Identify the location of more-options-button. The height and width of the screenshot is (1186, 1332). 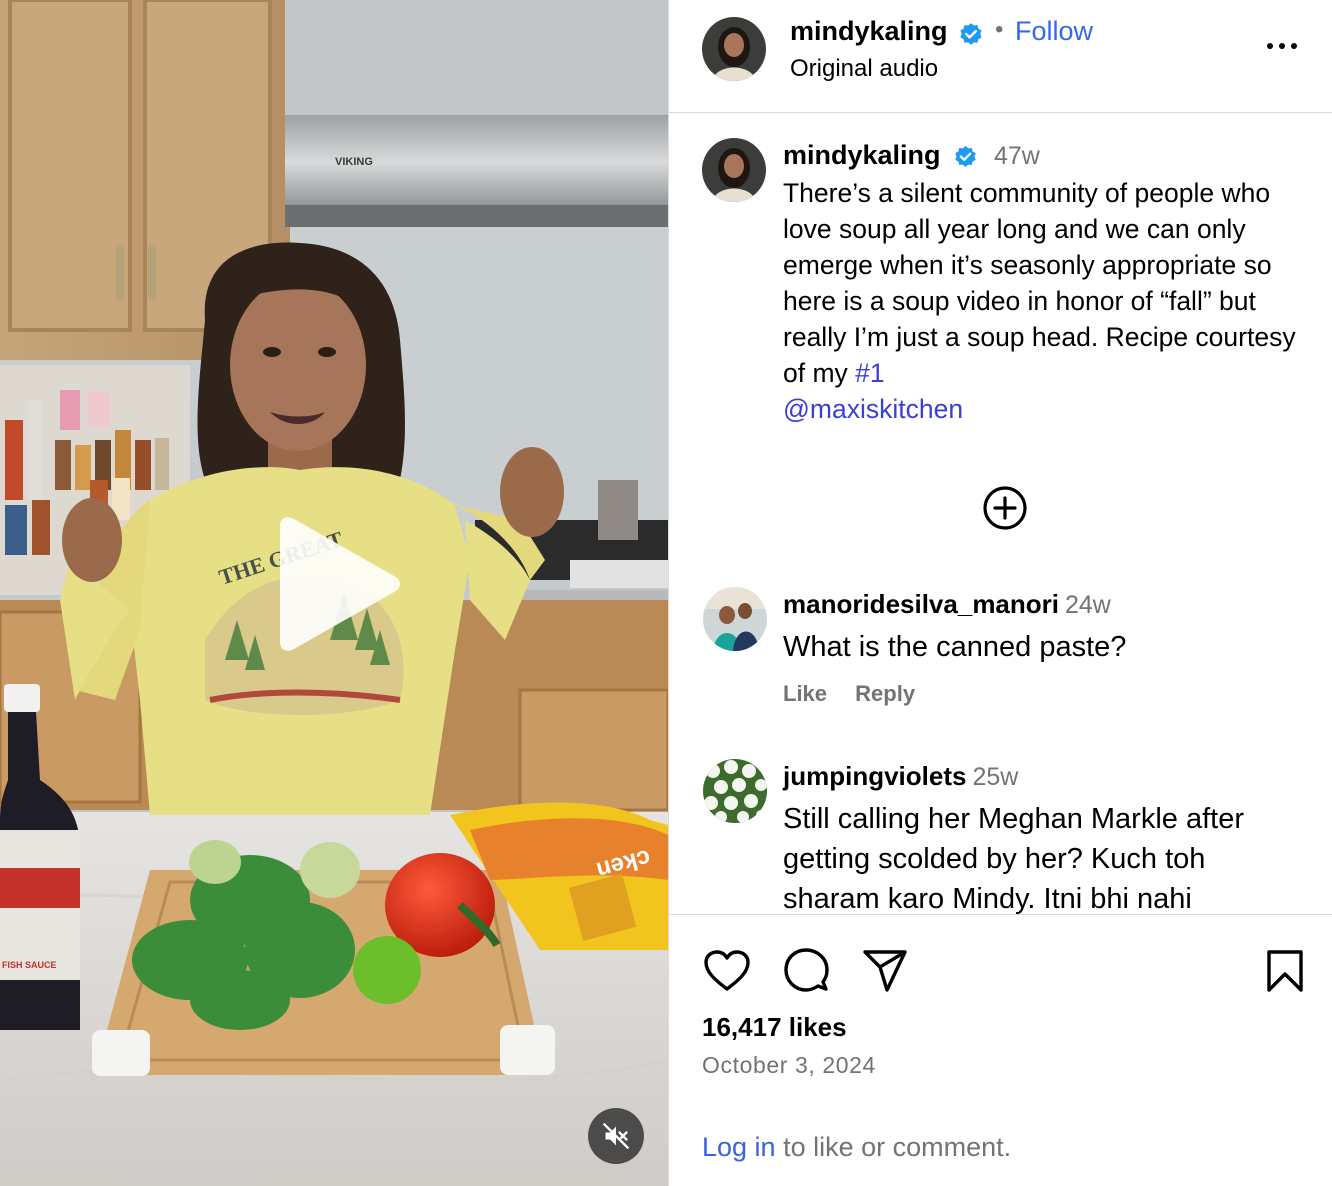
(1282, 47).